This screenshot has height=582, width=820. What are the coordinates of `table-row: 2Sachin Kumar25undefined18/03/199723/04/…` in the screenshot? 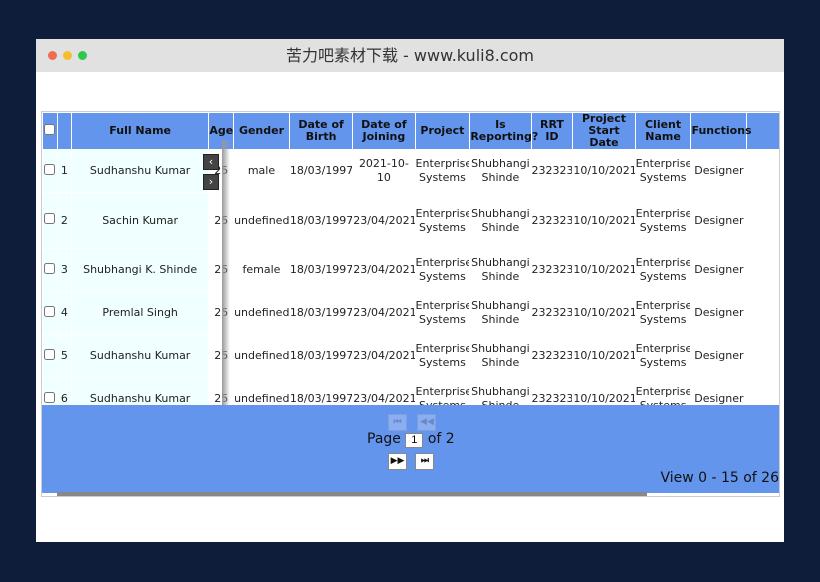 It's located at (411, 220).